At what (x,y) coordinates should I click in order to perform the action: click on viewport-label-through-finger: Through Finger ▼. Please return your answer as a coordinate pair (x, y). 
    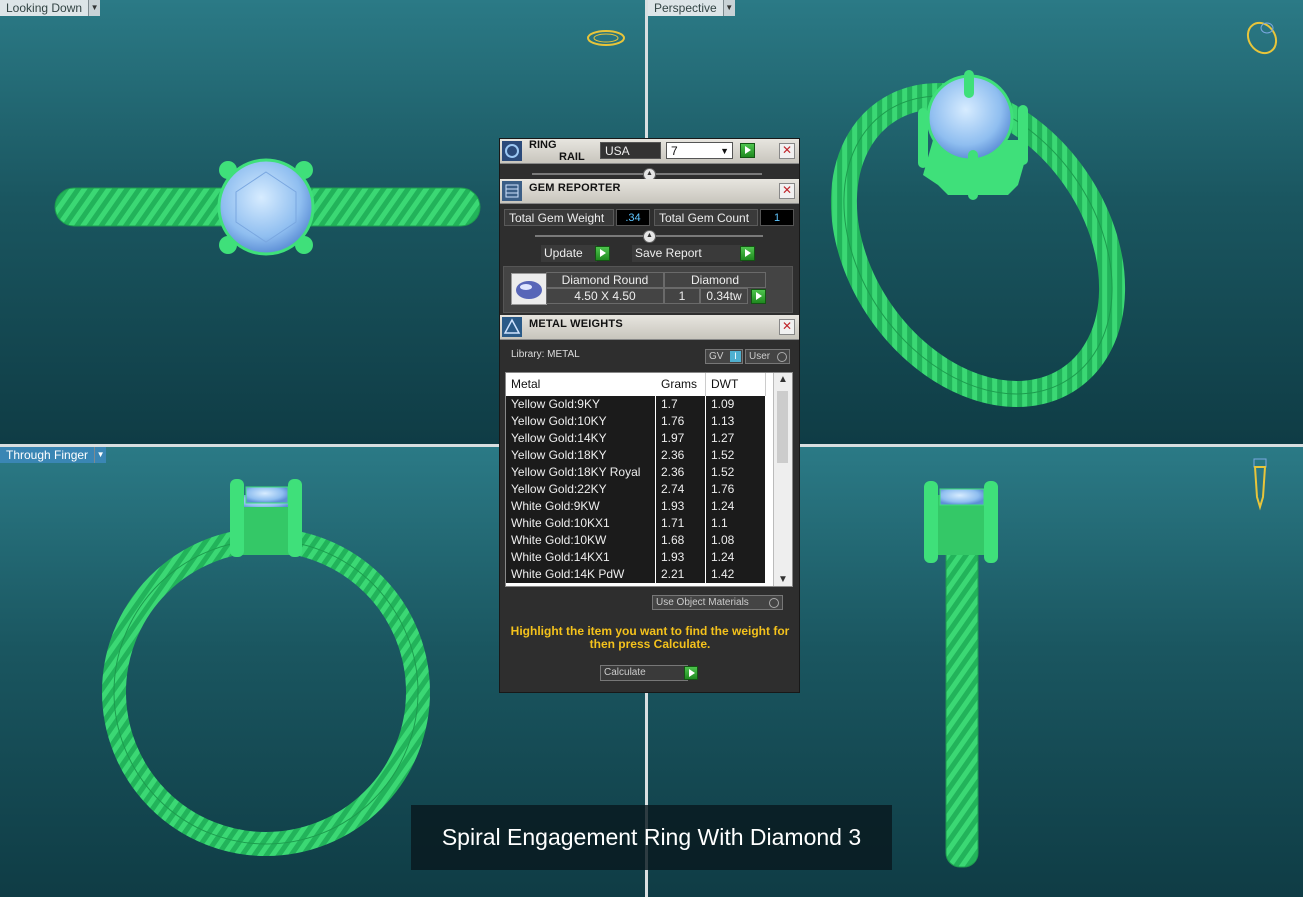
    Looking at the image, I should click on (53, 455).